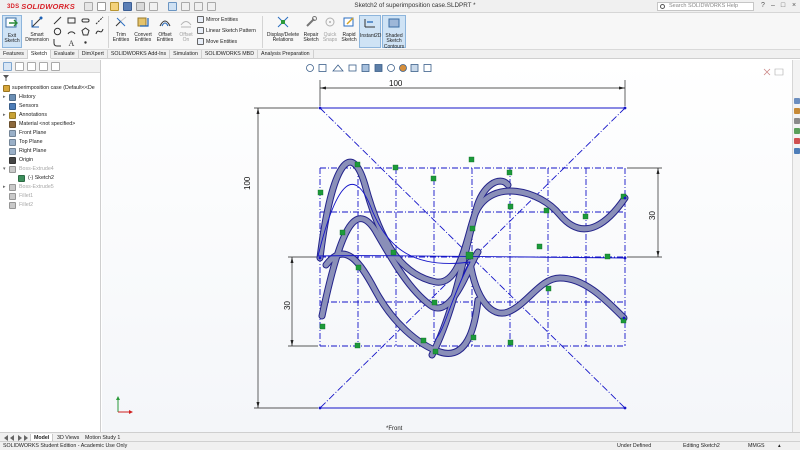  I want to click on tree-item-front-plane: Front Plane, so click(50, 133).